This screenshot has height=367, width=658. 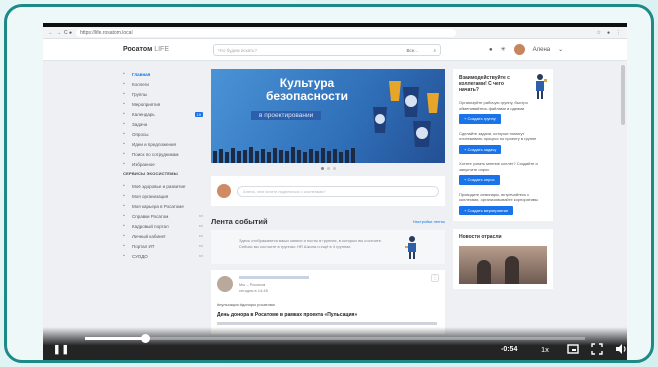 I want to click on page-scrollbar, so click(x=623, y=95).